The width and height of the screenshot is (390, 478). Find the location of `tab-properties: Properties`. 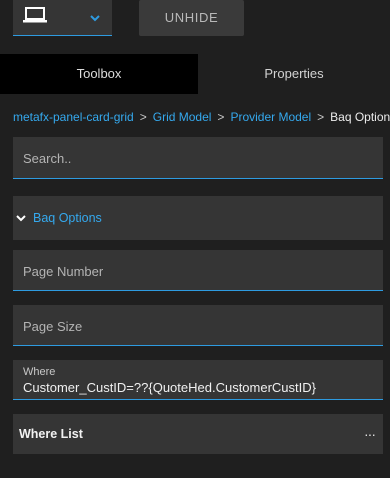

tab-properties: Properties is located at coordinates (294, 74).